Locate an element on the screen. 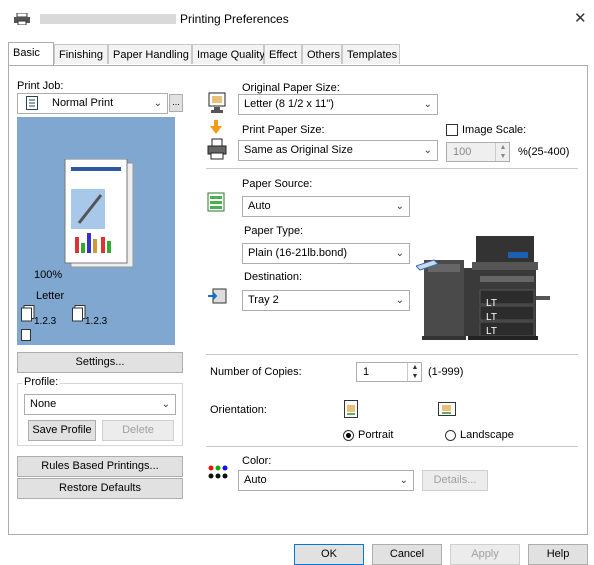  delete-button: Delete is located at coordinates (138, 430).